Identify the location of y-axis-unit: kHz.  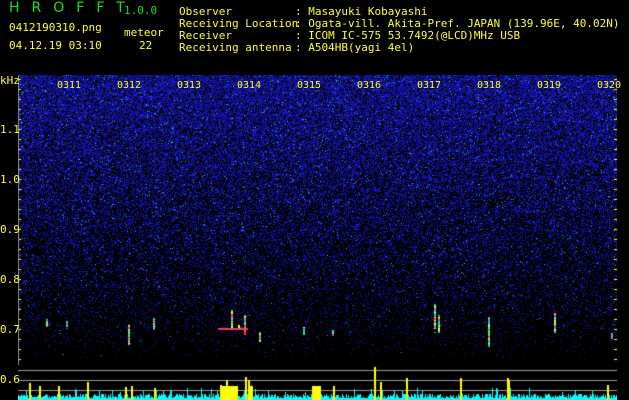
(10, 80).